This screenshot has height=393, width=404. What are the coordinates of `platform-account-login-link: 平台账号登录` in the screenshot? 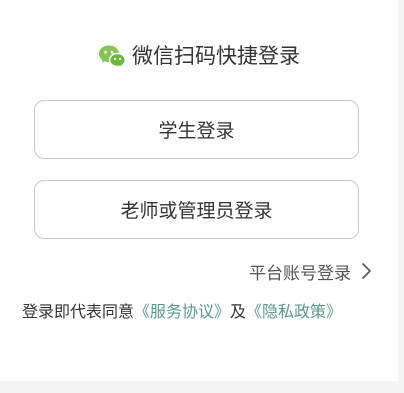 It's located at (310, 271).